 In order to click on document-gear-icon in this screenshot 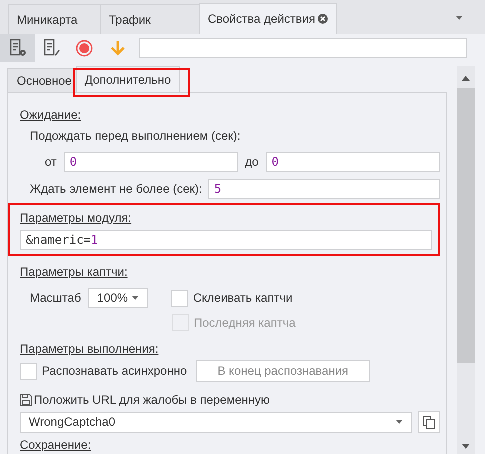, I will do `click(17, 48)`.